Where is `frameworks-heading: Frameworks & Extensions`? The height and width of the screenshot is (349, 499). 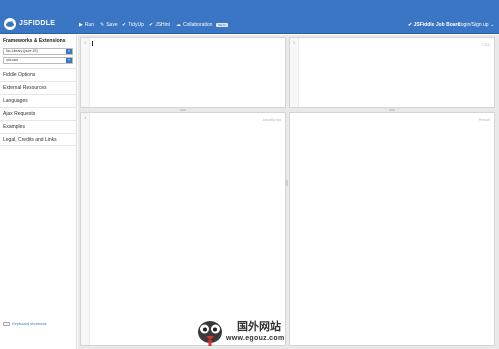 frameworks-heading: Frameworks & Extensions is located at coordinates (34, 41).